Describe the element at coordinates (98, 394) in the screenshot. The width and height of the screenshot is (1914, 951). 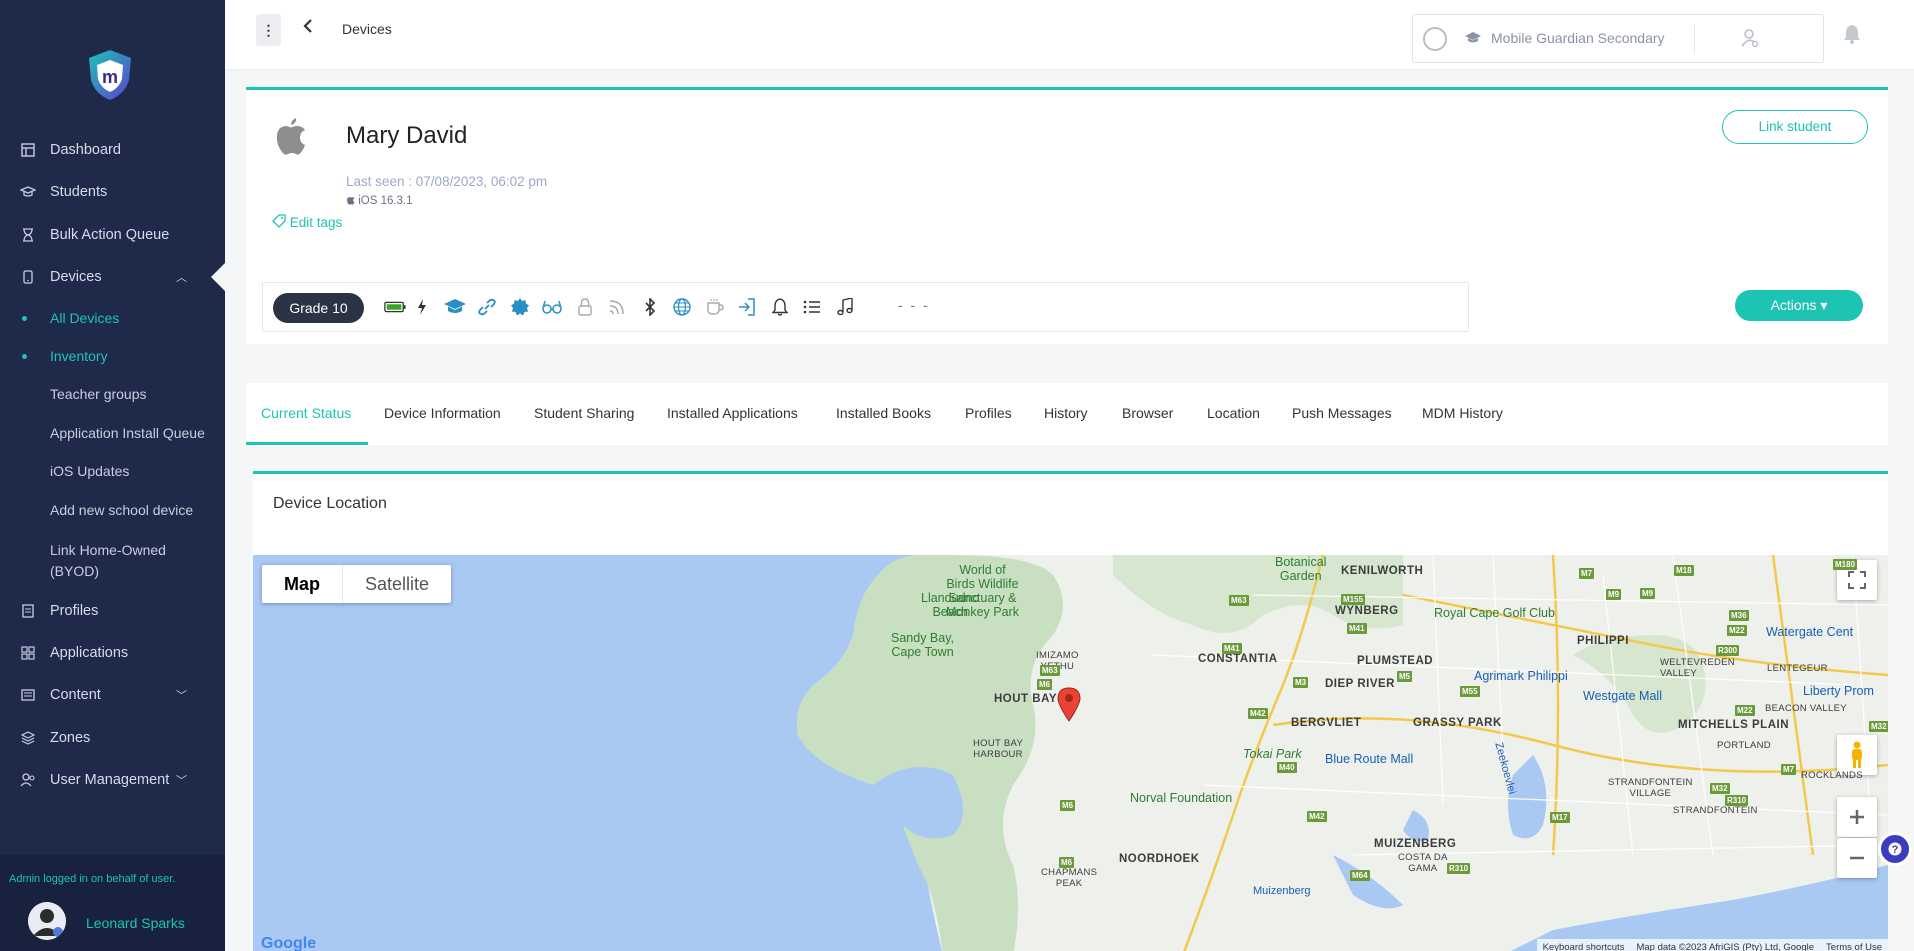
I see `sidebar-subitem-teacher-groups: Teacher groups` at that location.